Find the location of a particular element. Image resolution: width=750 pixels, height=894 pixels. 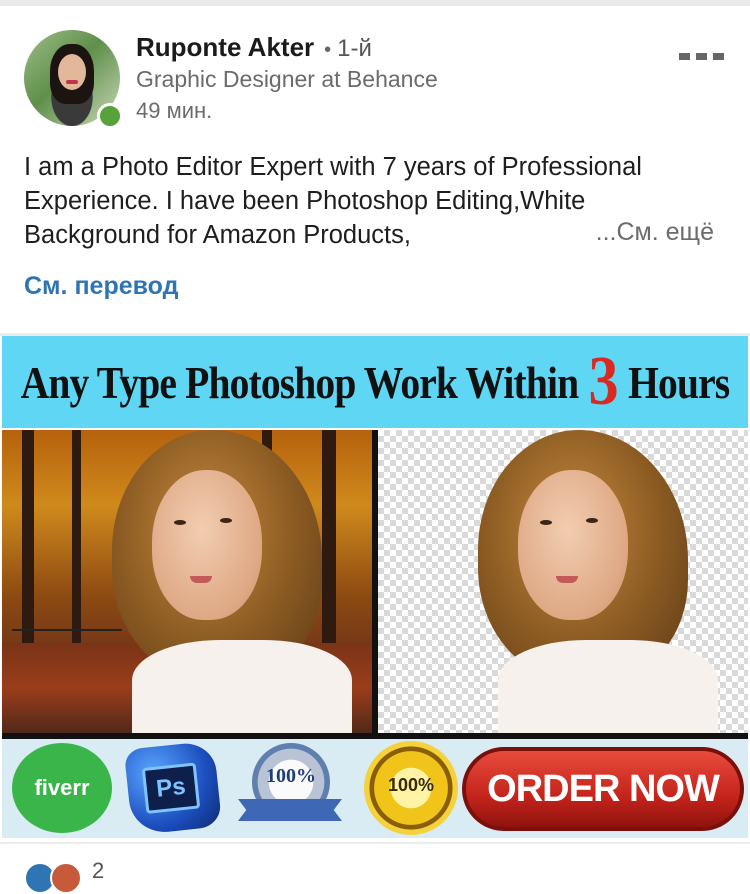

order-now-badge: ORDER NOW is located at coordinates (603, 789).